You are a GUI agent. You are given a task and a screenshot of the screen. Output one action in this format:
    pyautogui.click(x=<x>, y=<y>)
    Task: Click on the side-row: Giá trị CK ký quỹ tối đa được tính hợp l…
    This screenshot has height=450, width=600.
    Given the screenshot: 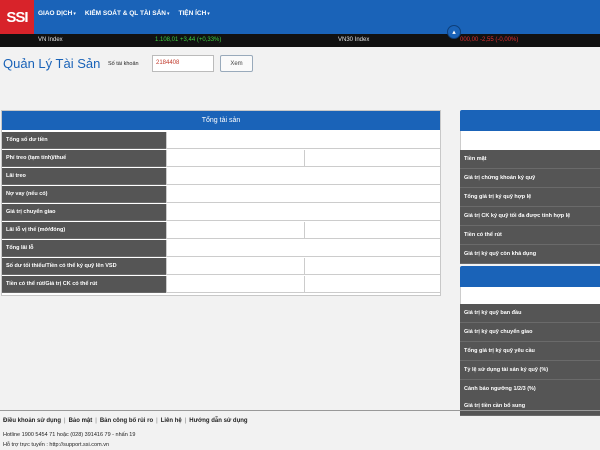 What is the action you would take?
    pyautogui.click(x=530, y=216)
    